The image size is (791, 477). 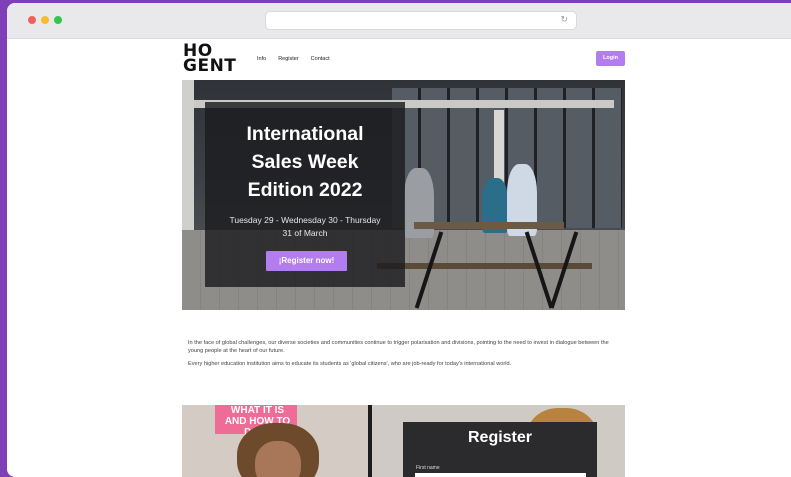 I want to click on register-form-title: Register, so click(x=500, y=437).